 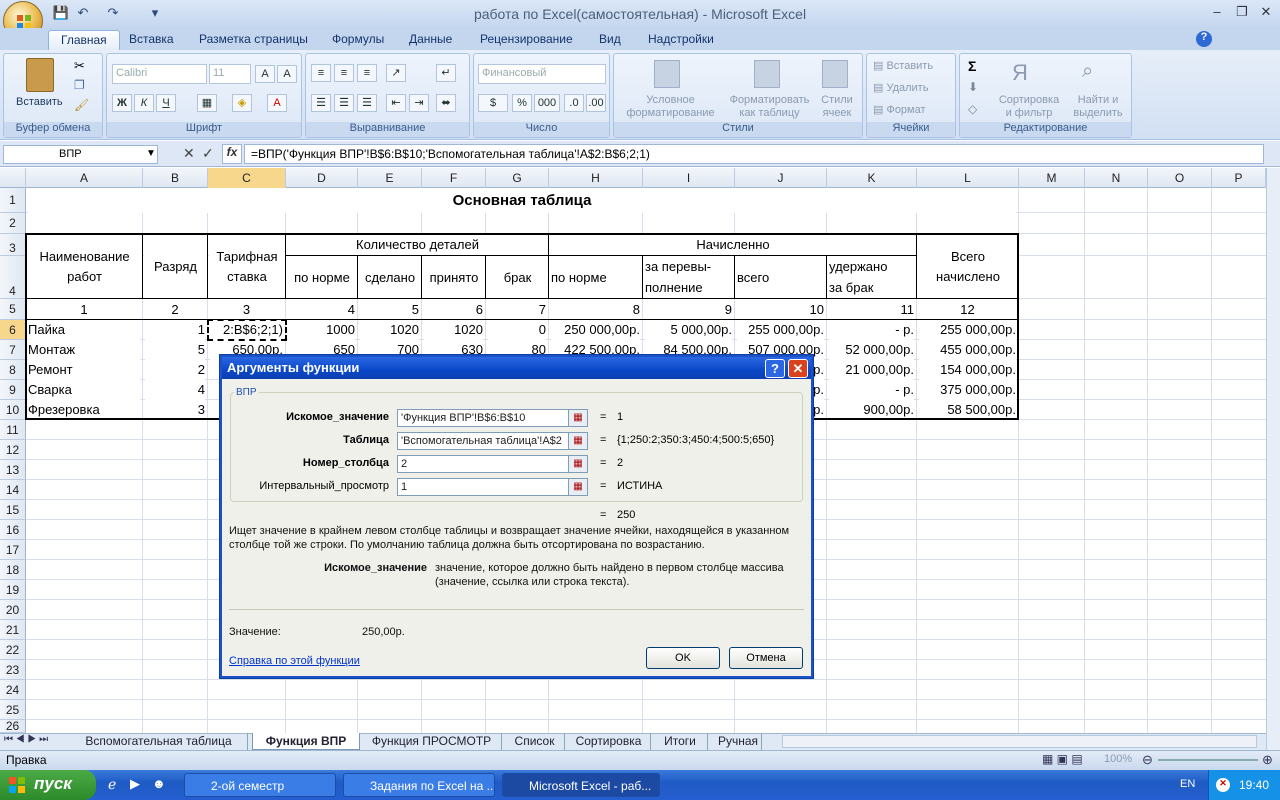 What do you see at coordinates (769, 107) in the screenshot?
I see `format-as-table-button: Форматировать как таблицу` at bounding box center [769, 107].